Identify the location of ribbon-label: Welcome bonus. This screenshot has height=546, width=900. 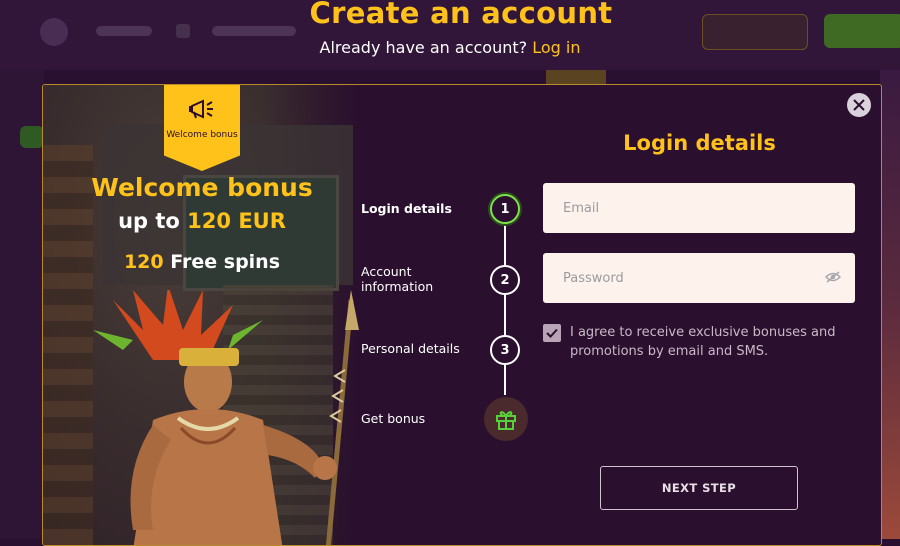
(202, 135).